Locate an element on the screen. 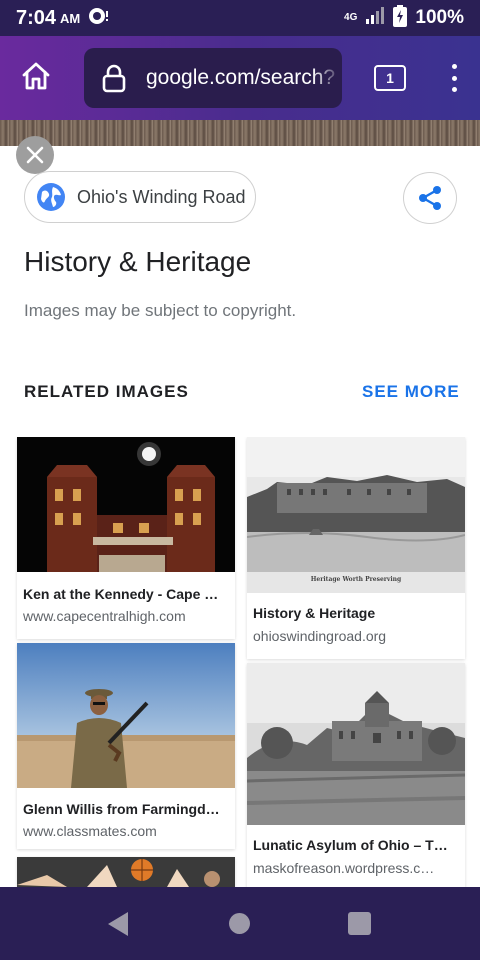 The height and width of the screenshot is (960, 480). share-icon is located at coordinates (430, 198).